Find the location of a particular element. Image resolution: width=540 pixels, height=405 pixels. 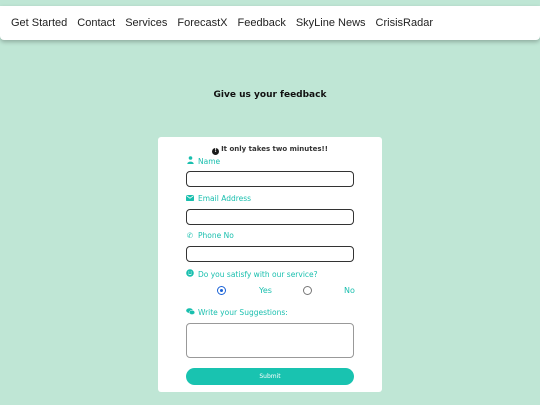

nav-feedback: Feedback is located at coordinates (262, 23).